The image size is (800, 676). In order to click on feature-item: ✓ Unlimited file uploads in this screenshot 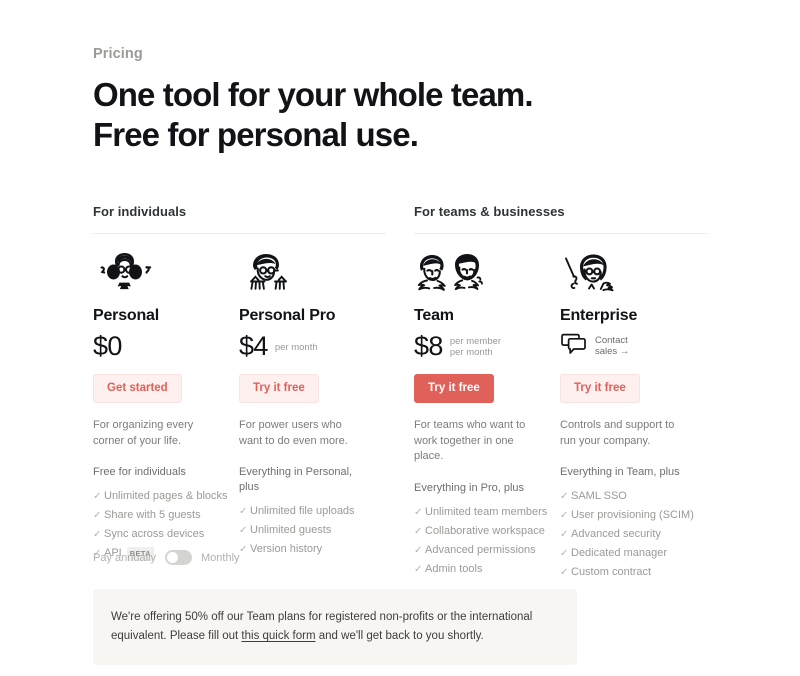, I will do `click(305, 511)`.